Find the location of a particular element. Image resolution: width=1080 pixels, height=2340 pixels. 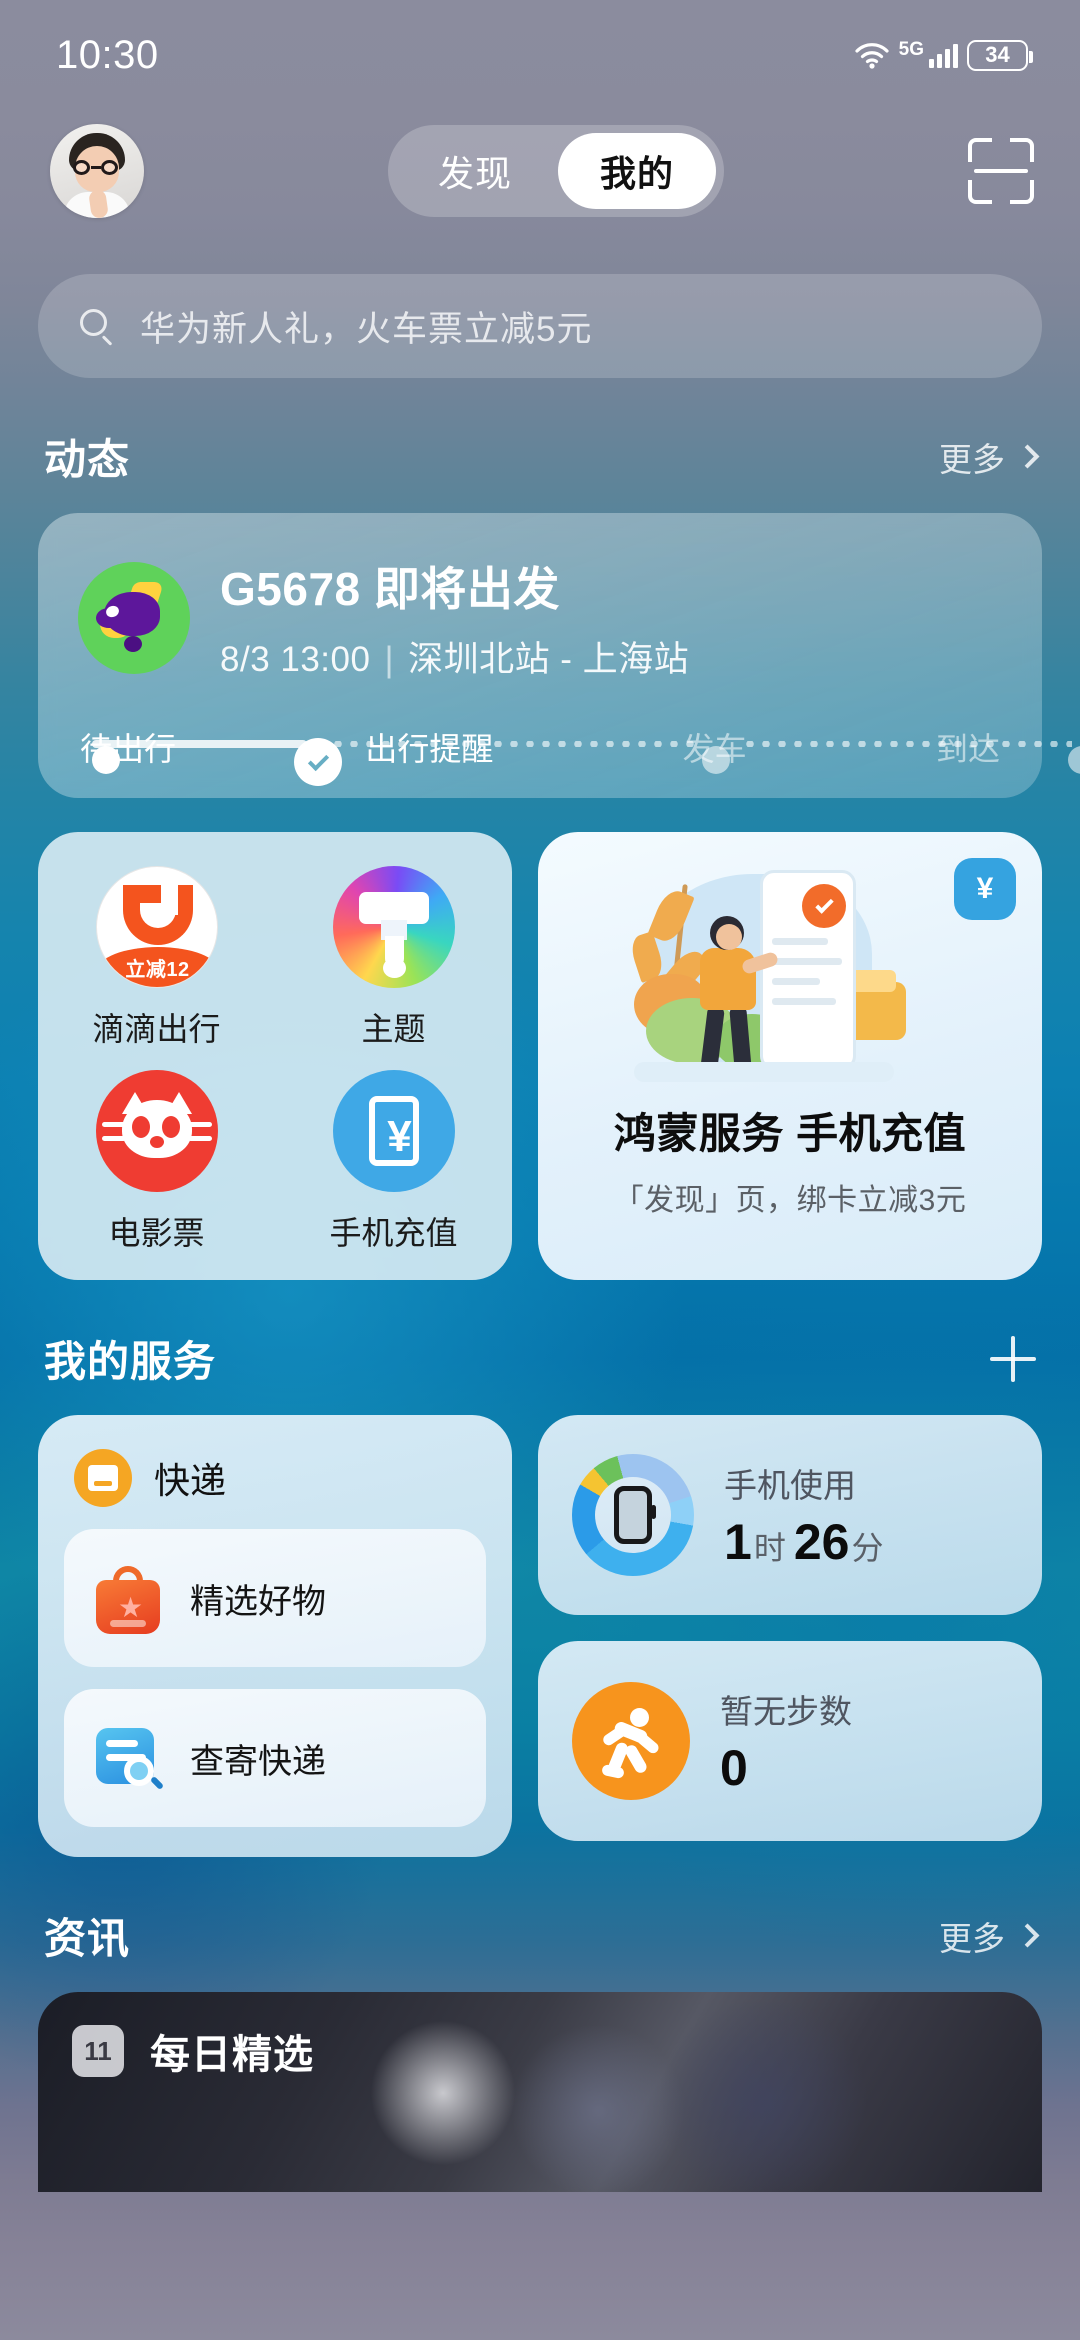

search-placeholder-text: 华为新人礼，火车票立减5元 is located at coordinates (366, 329).